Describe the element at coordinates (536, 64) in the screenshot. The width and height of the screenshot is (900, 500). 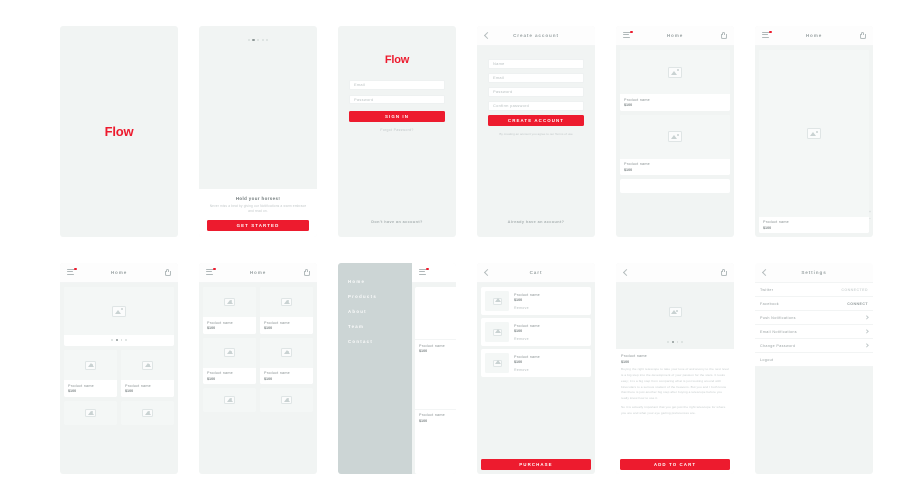
I see `name-field: Name` at that location.